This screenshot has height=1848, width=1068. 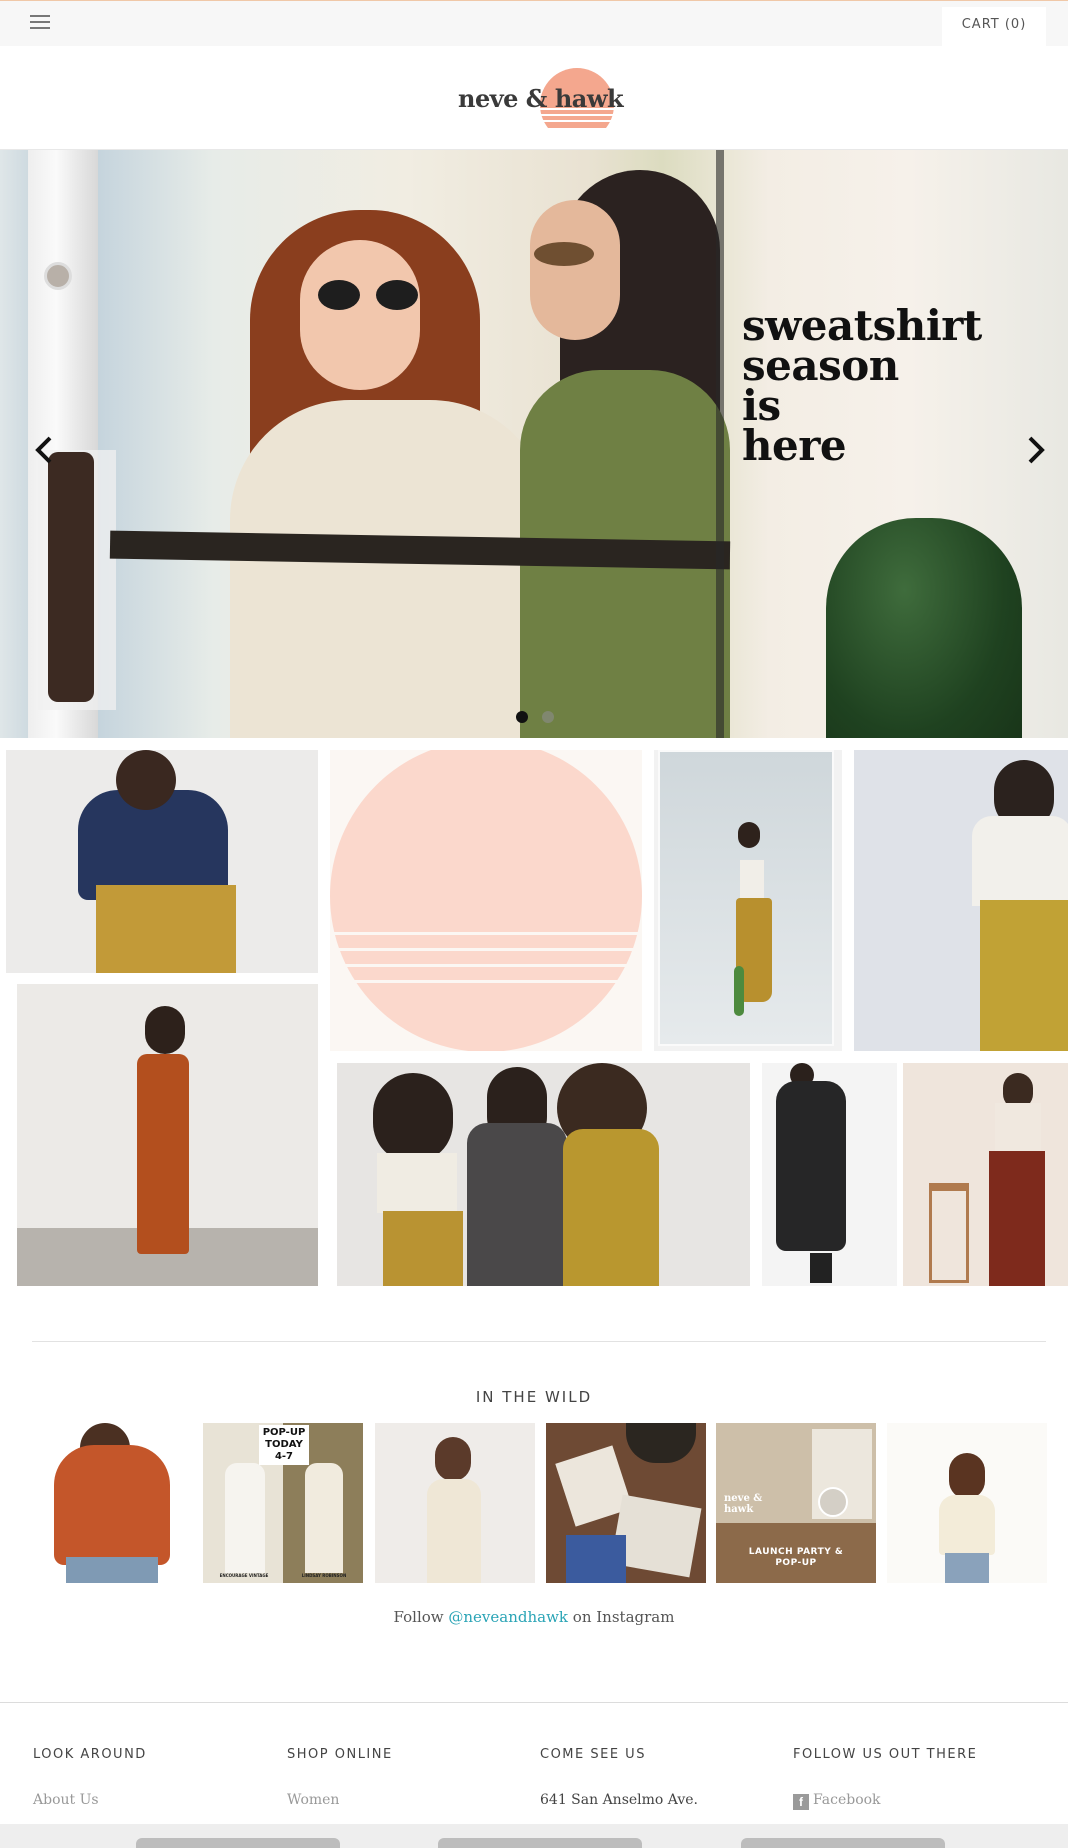 I want to click on brand-logo: neve & hawk, so click(x=541, y=98).